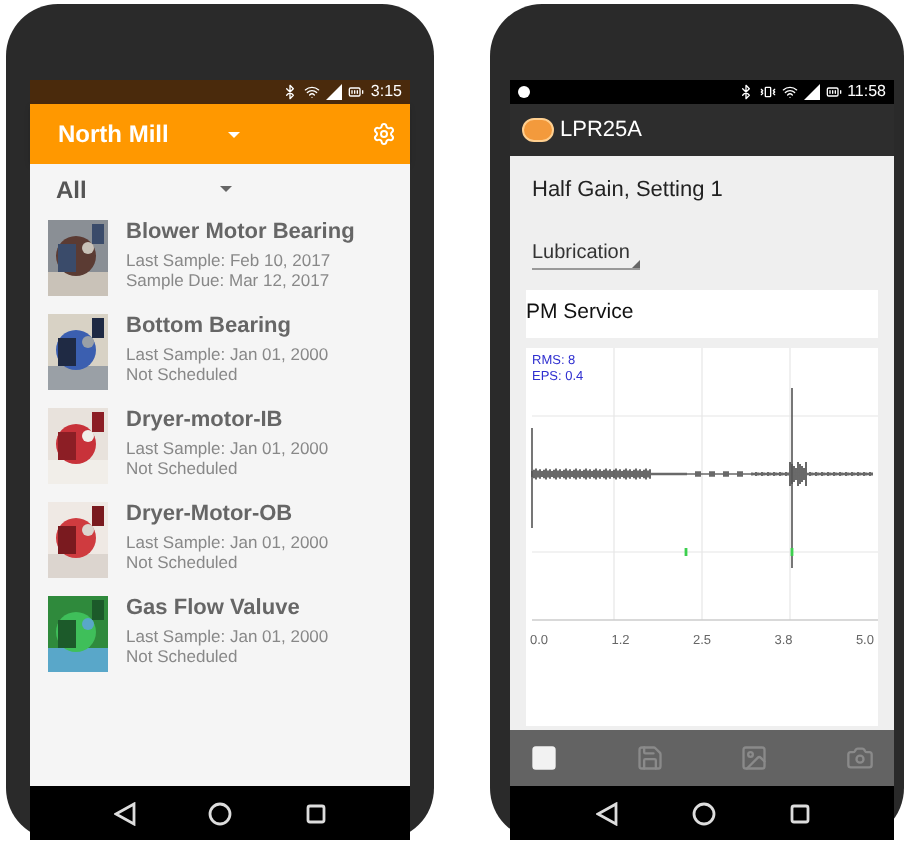 This screenshot has width=904, height=846. Describe the element at coordinates (227, 516) in the screenshot. I see `asset-name: Dryer-Motor-OB` at that location.